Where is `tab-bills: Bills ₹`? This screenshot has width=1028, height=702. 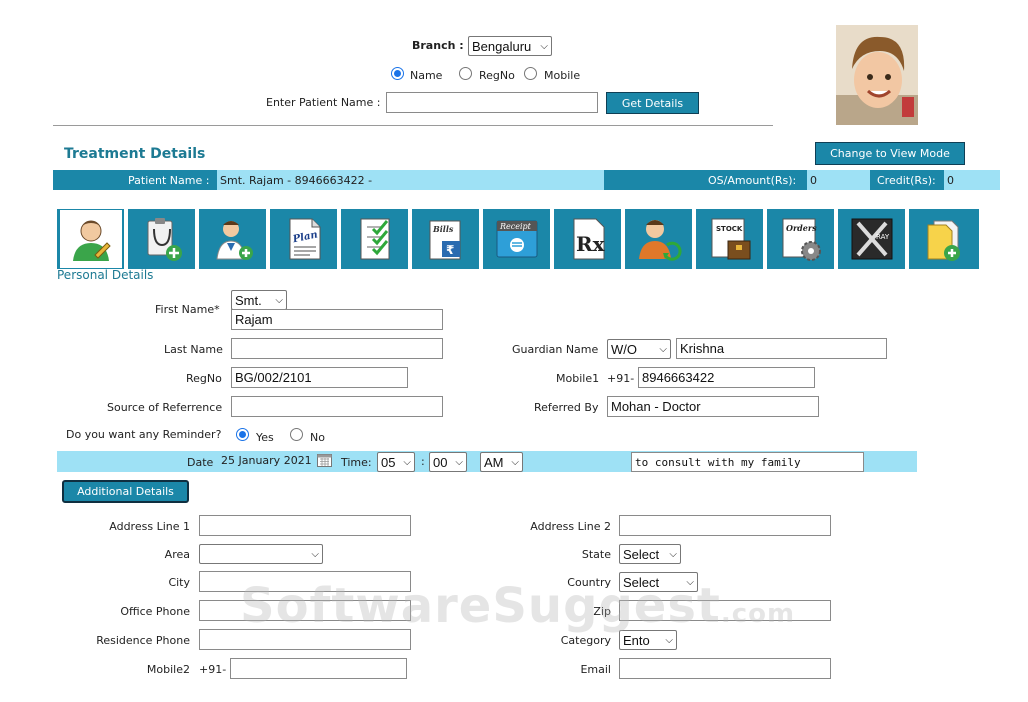
tab-bills: Bills ₹ is located at coordinates (446, 239).